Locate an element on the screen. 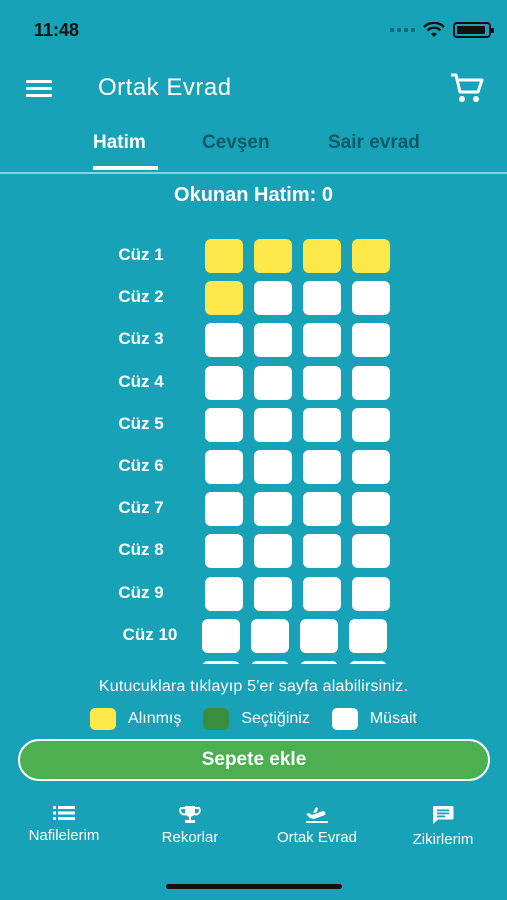  juz-row: Cüz 5 is located at coordinates (253, 425).